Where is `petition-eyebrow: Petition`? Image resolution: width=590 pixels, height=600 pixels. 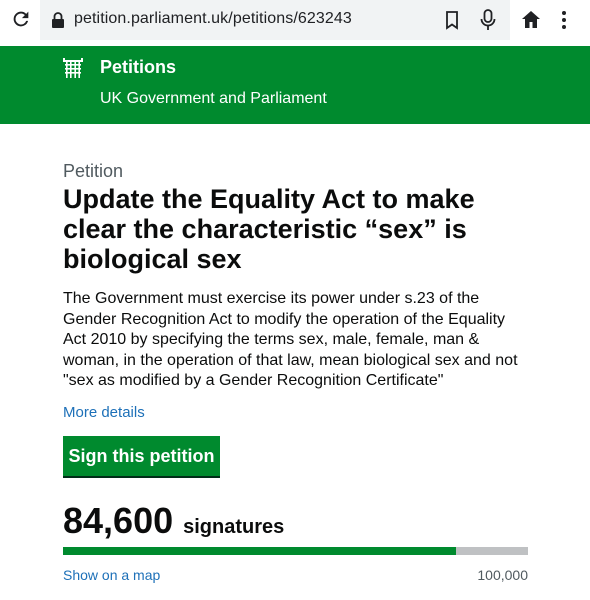
petition-eyebrow: Petition is located at coordinates (93, 171).